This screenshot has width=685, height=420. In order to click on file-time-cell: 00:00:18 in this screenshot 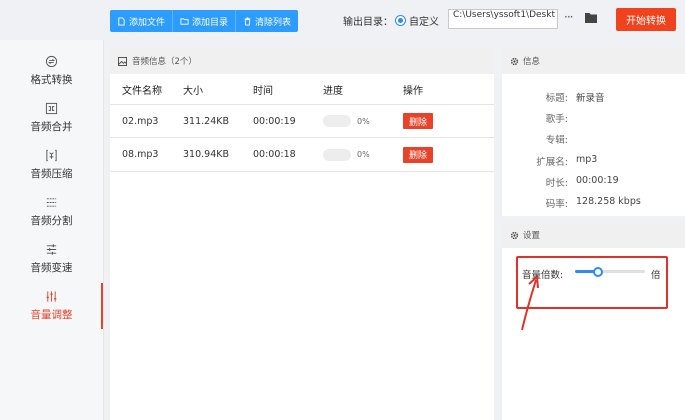, I will do `click(274, 154)`.